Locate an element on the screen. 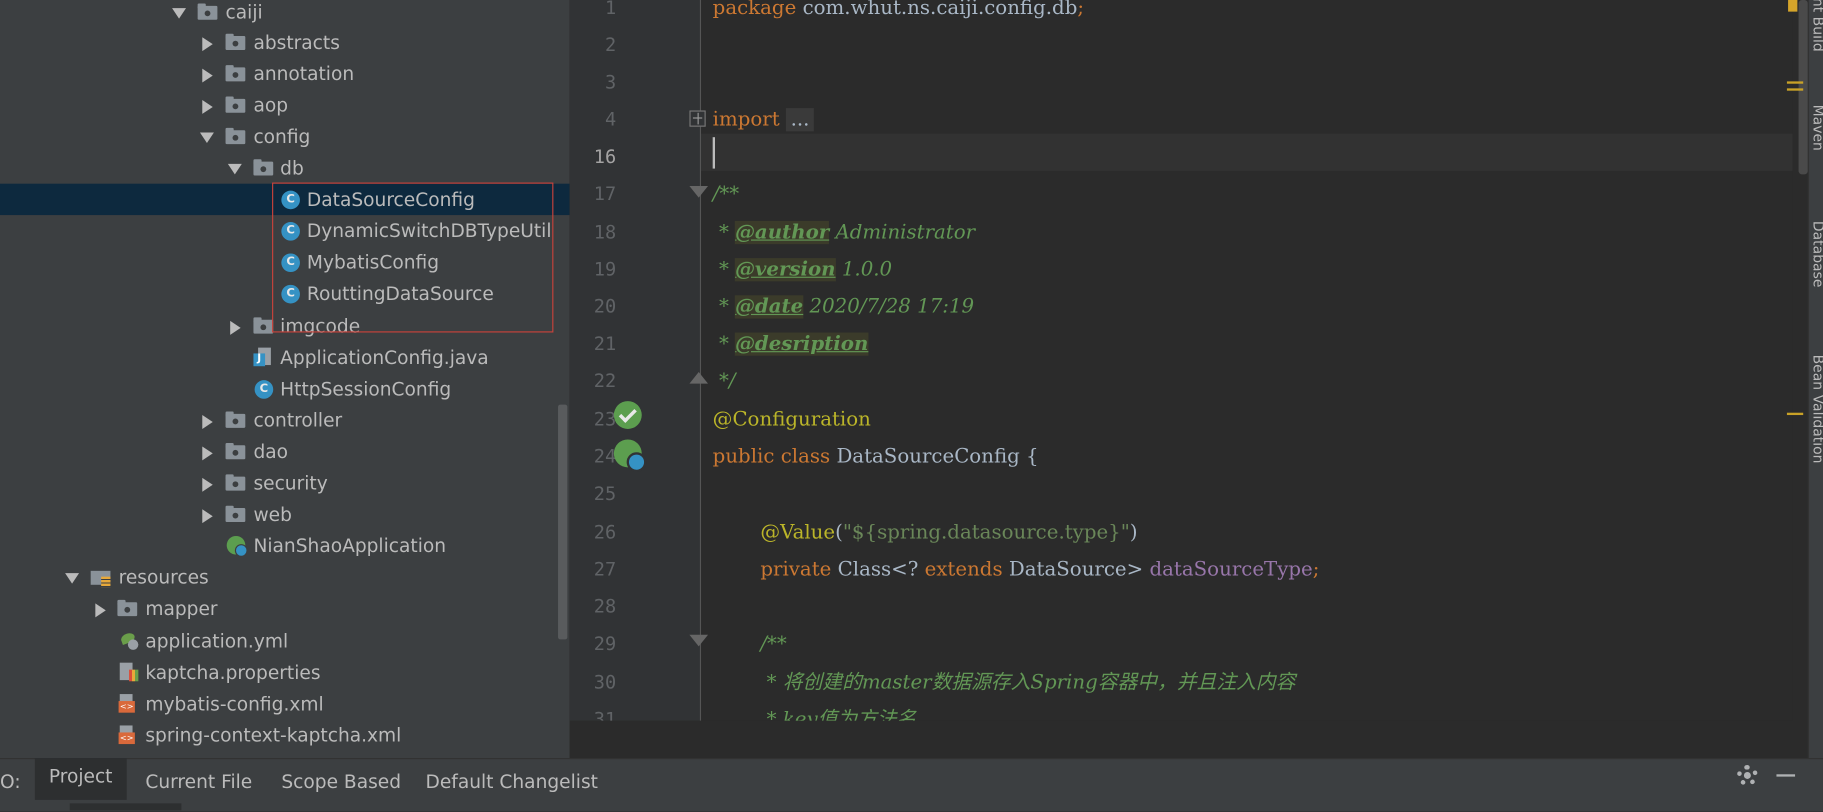 Image resolution: width=1823 pixels, height=812 pixels. tab-project: Project is located at coordinates (80, 779).